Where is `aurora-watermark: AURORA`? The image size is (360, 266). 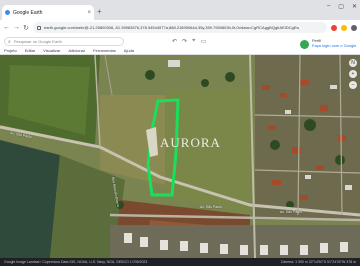
aurora-watermark: AURORA is located at coordinates (190, 142).